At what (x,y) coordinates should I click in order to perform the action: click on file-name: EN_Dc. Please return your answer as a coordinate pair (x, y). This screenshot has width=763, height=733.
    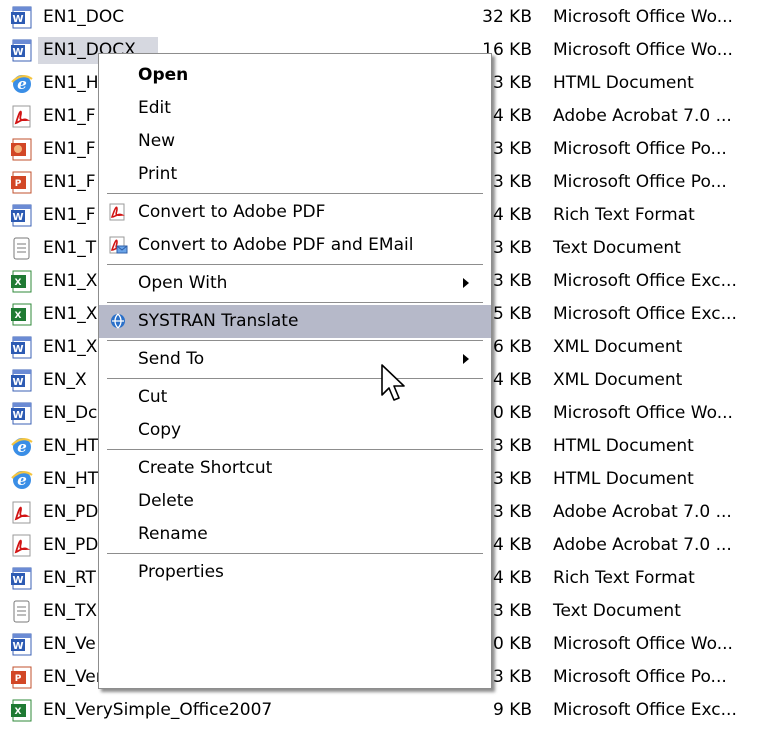
    Looking at the image, I should click on (70, 413).